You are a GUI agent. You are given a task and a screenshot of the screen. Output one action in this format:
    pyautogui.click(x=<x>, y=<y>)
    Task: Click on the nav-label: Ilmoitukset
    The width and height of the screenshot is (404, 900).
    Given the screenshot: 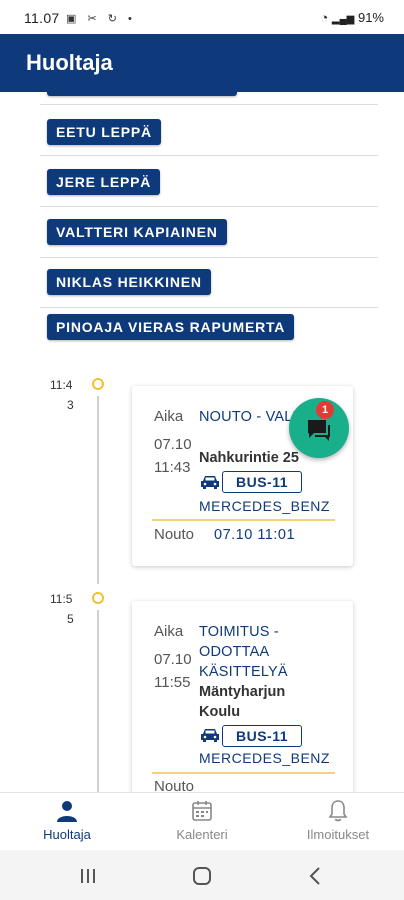 What is the action you would take?
    pyautogui.click(x=338, y=834)
    